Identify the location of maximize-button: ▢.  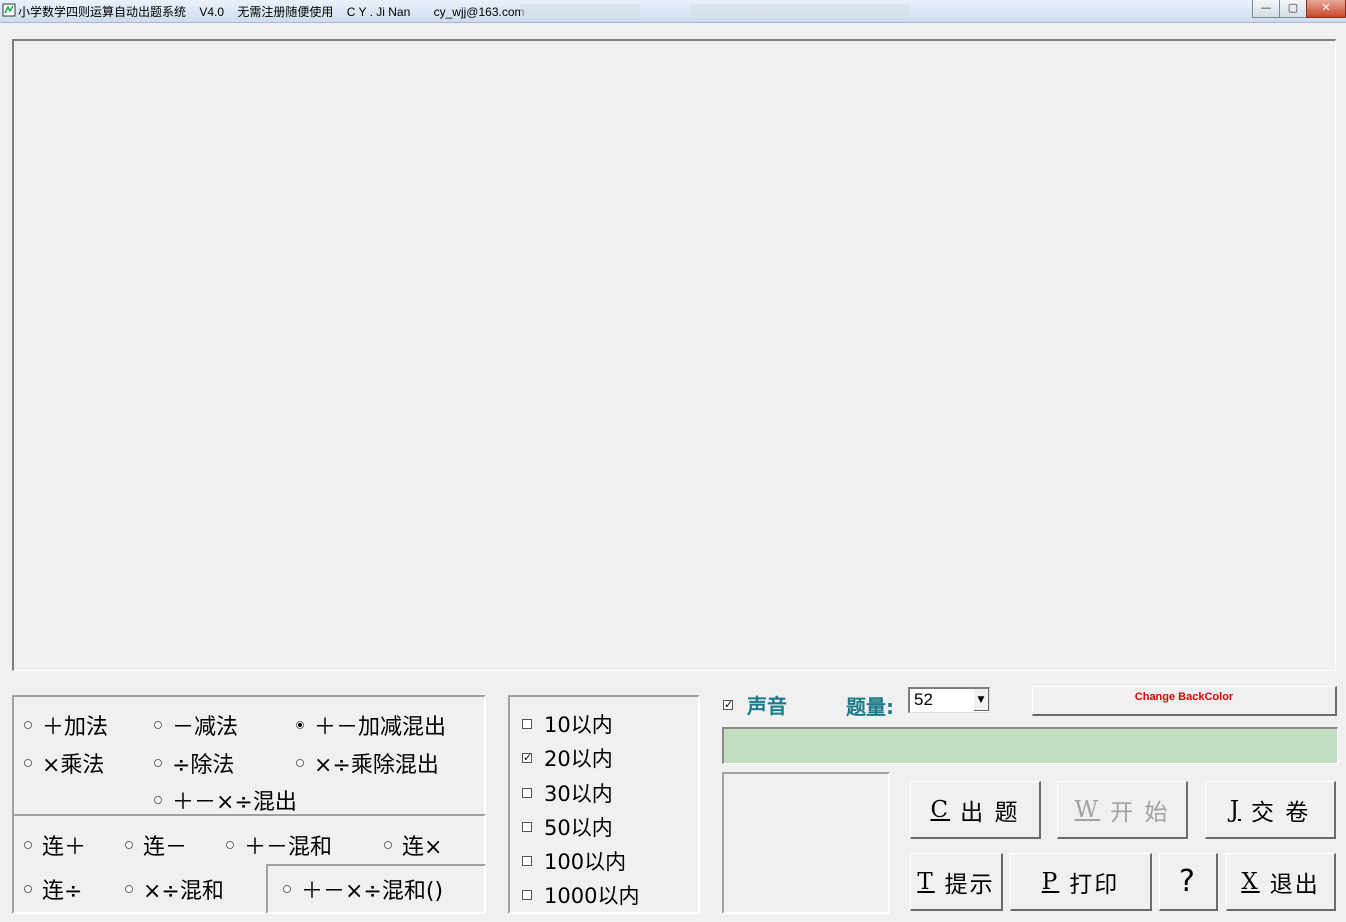
(1293, 9).